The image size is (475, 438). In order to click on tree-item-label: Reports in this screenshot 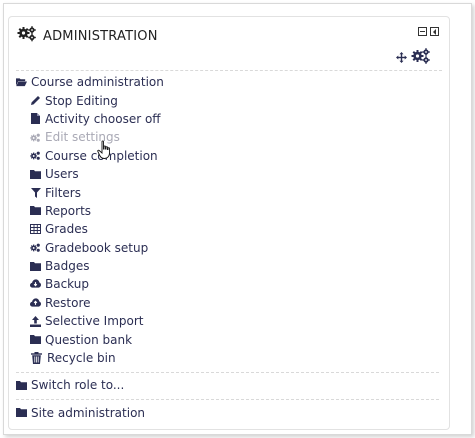, I will do `click(68, 210)`.